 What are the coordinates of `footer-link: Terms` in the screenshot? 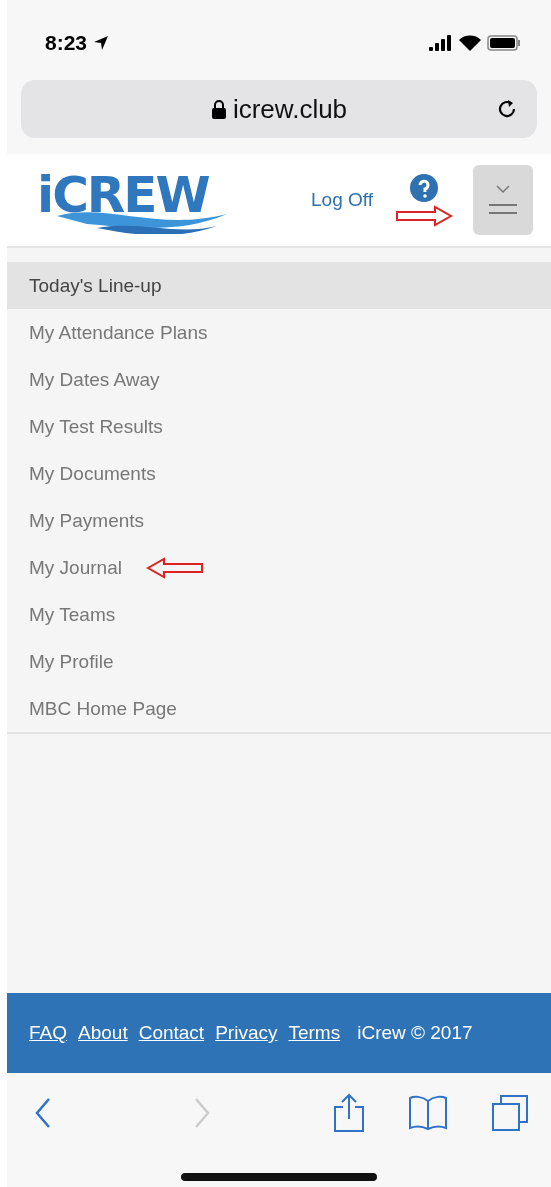 It's located at (314, 1033).